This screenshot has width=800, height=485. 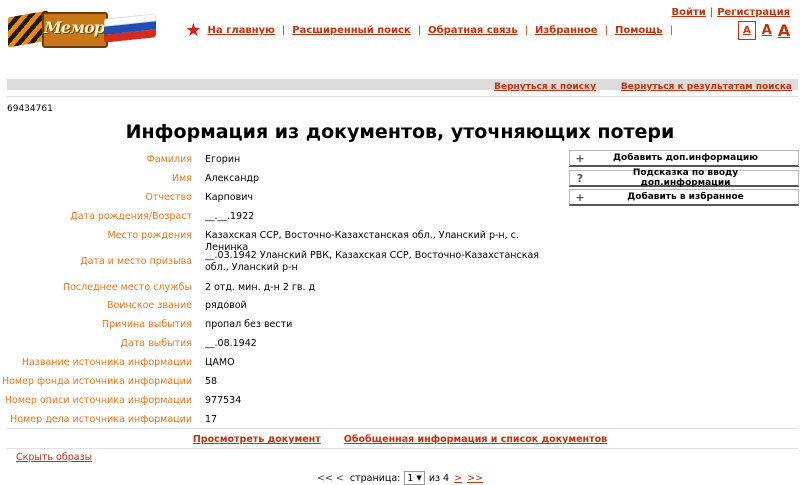 I want to click on add-info-button: + Добавить доп.информацию, so click(x=684, y=158).